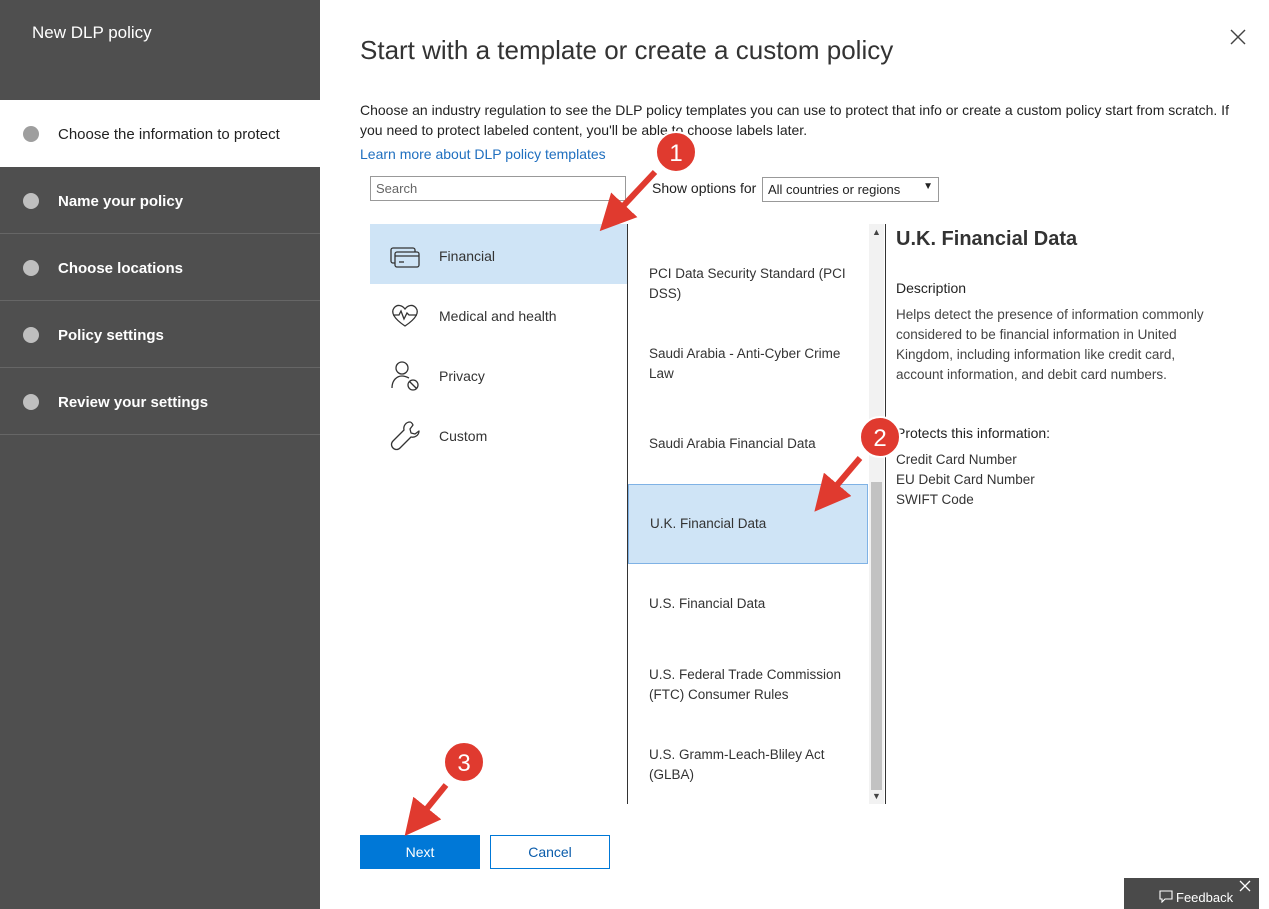 Image resolution: width=1269 pixels, height=909 pixels. What do you see at coordinates (121, 268) in the screenshot?
I see `step-label: Choose locations` at bounding box center [121, 268].